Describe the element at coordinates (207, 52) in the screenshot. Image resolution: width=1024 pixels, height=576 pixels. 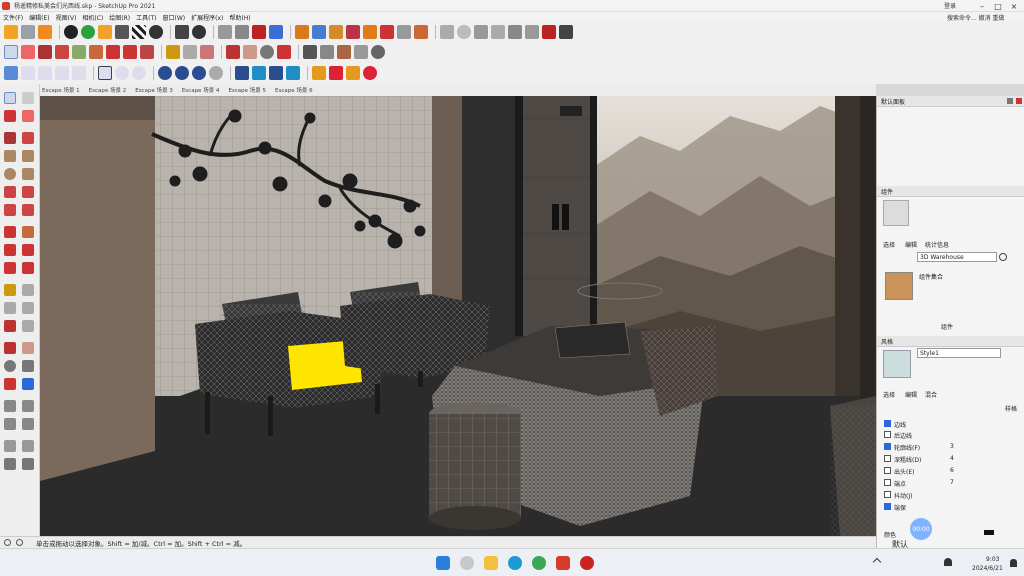
I see `paint-bucket-icon` at that location.